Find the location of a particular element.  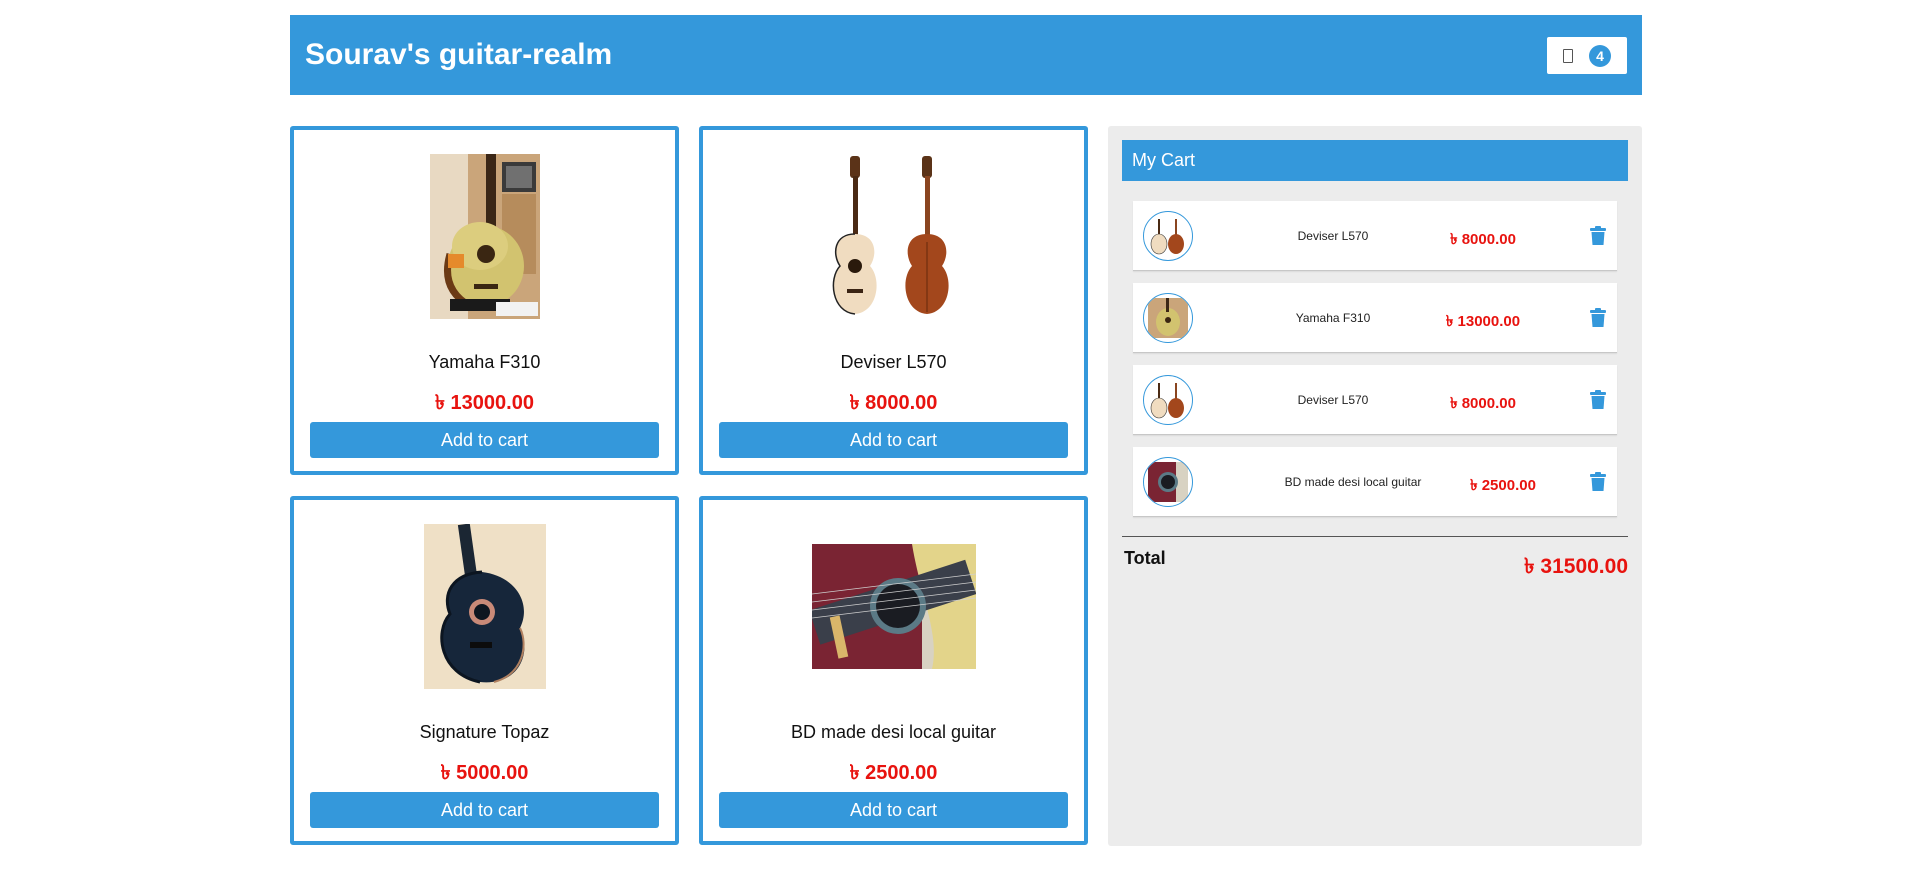

cart-item-price: ৳ 13000.00 is located at coordinates (1483, 321).